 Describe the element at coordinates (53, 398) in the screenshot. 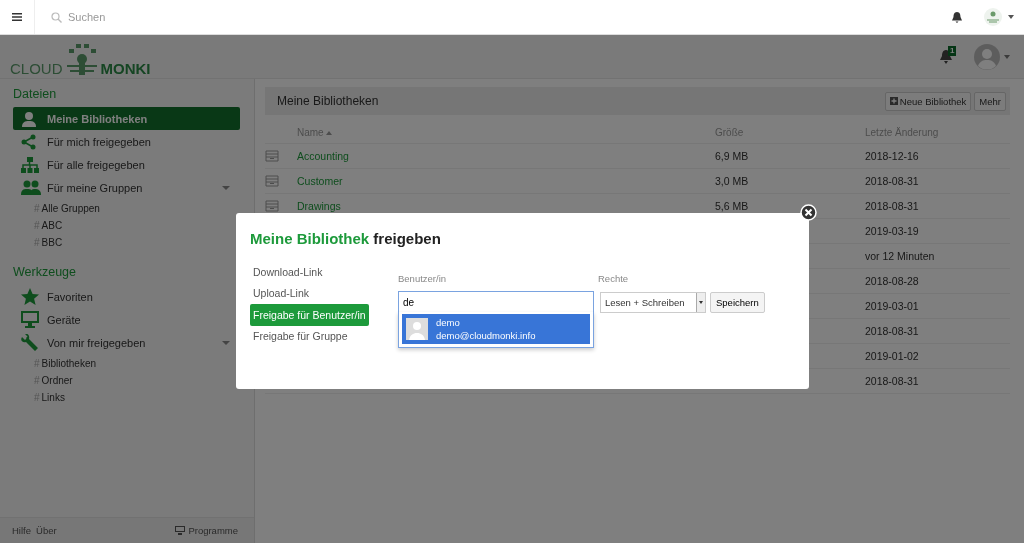

I see `sidebar-subitem: Links` at that location.